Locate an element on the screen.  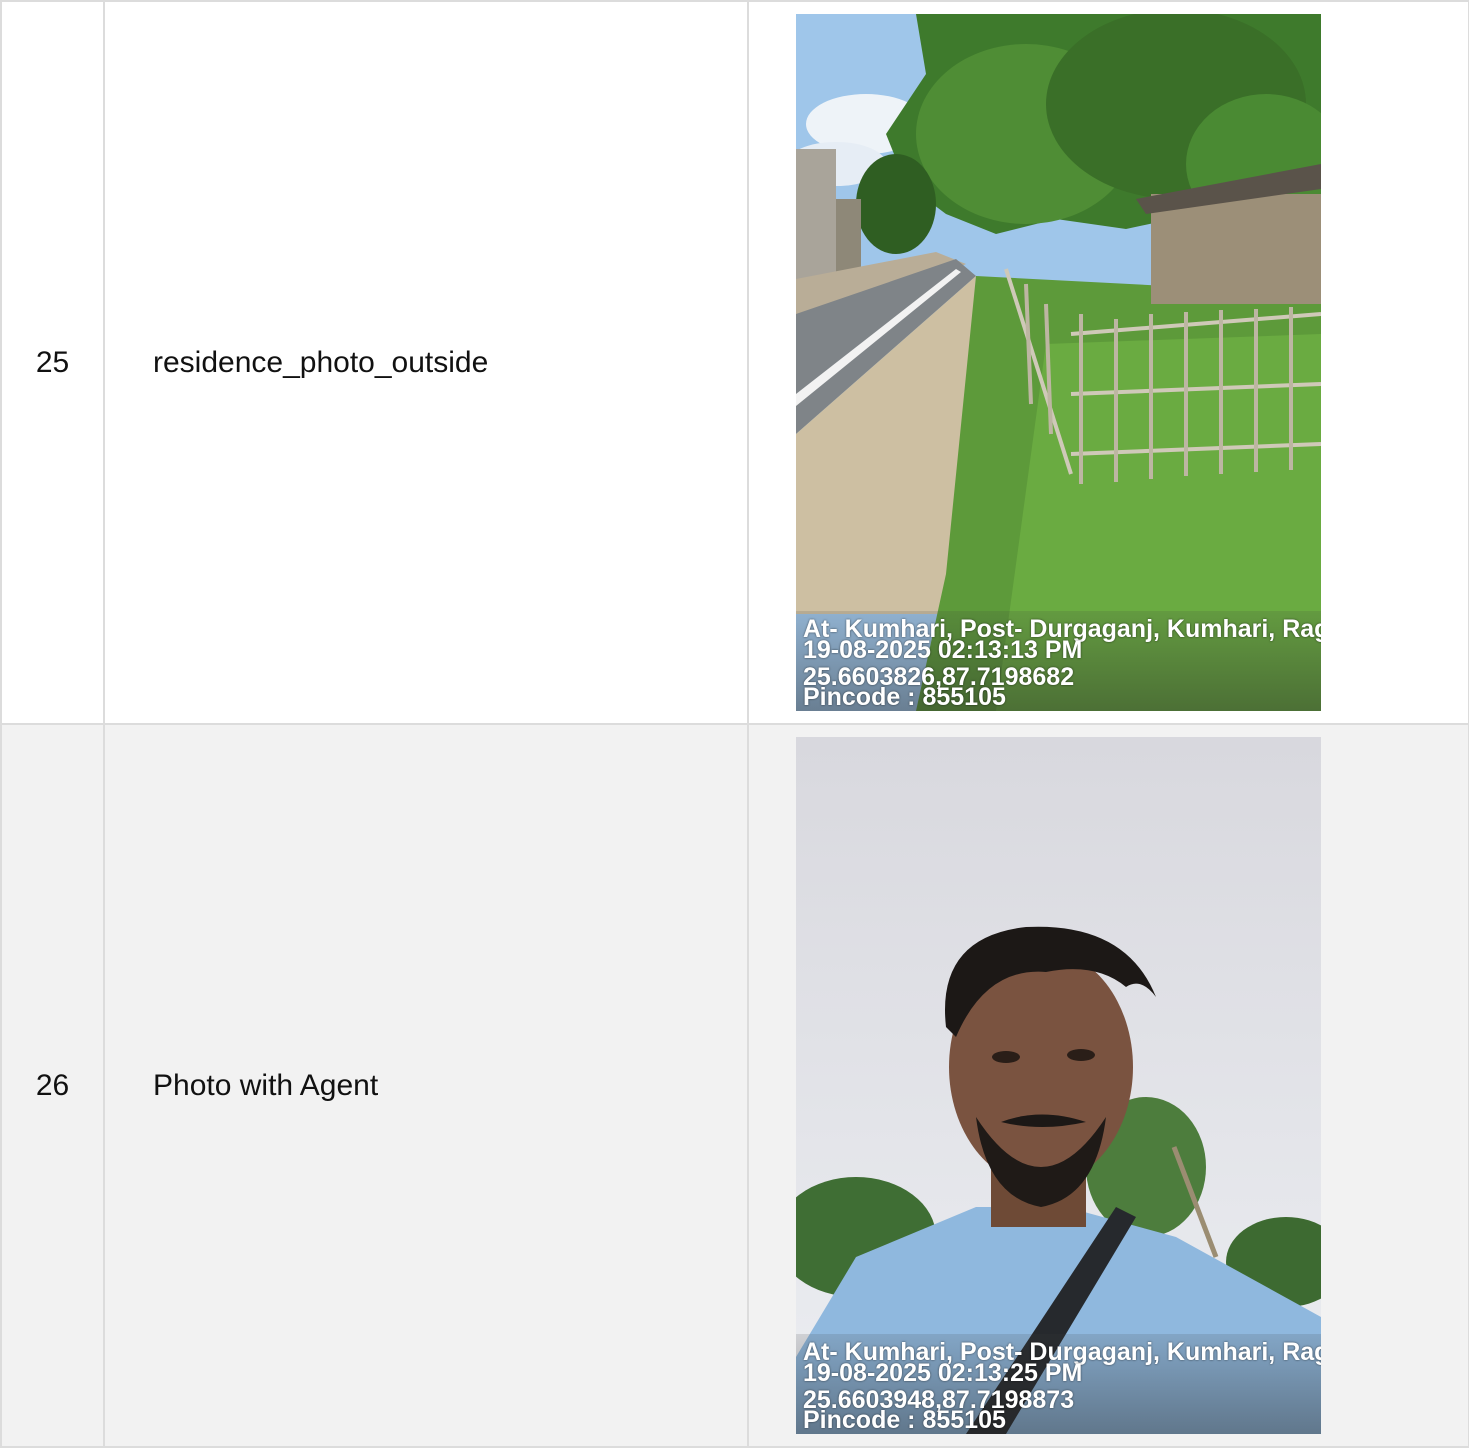
stamp-datetime: 19-08-2025 02:13:25 PM is located at coordinates (943, 1373).